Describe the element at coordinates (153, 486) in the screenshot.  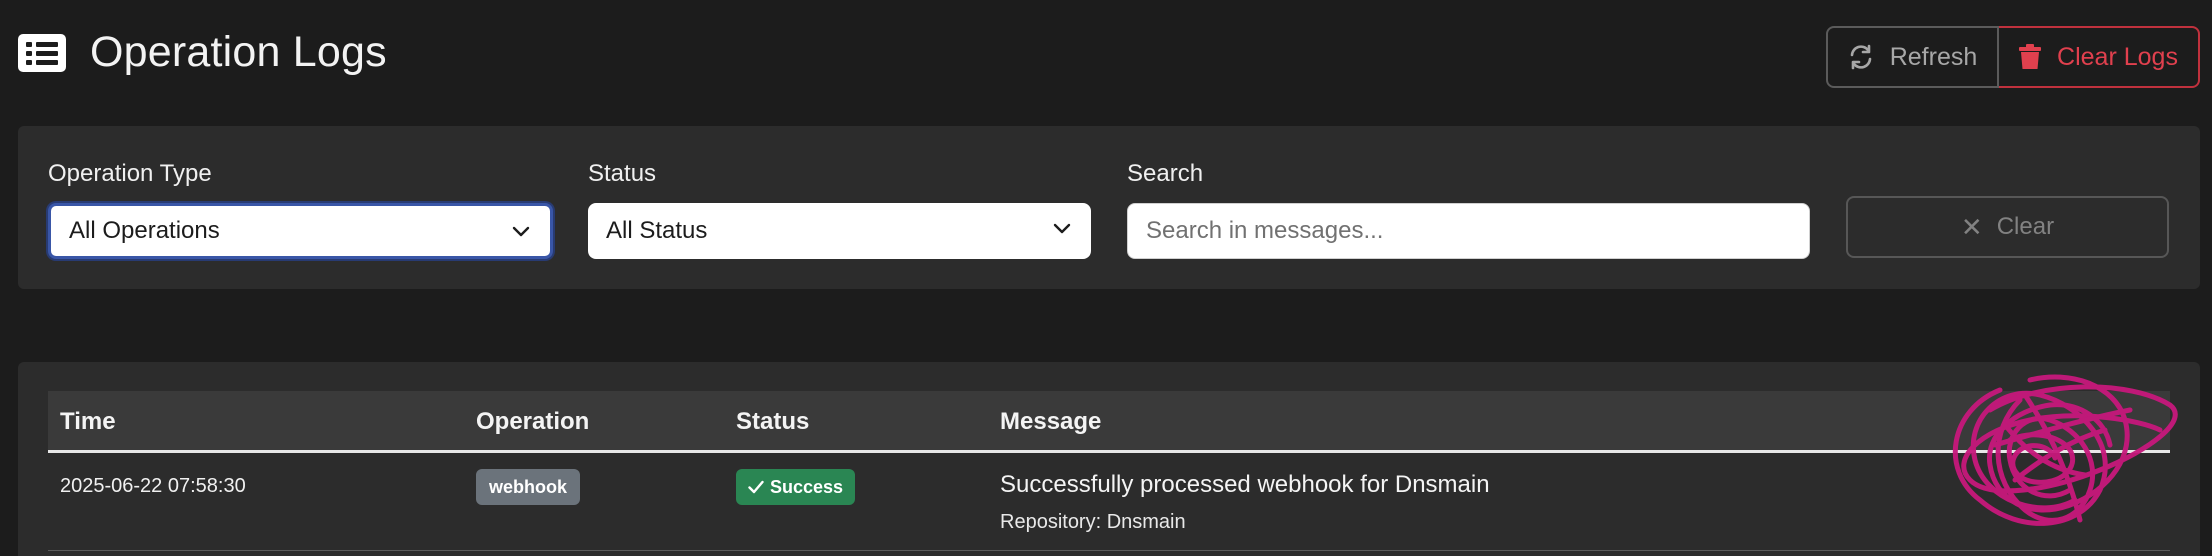
I see `log-time: 2025-06-22 07:58:30` at that location.